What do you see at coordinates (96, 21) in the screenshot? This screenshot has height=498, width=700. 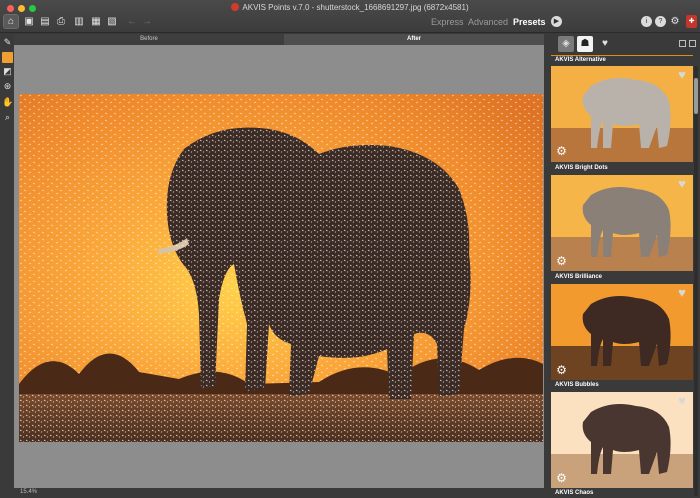 I see `share-icon: ▦` at bounding box center [96, 21].